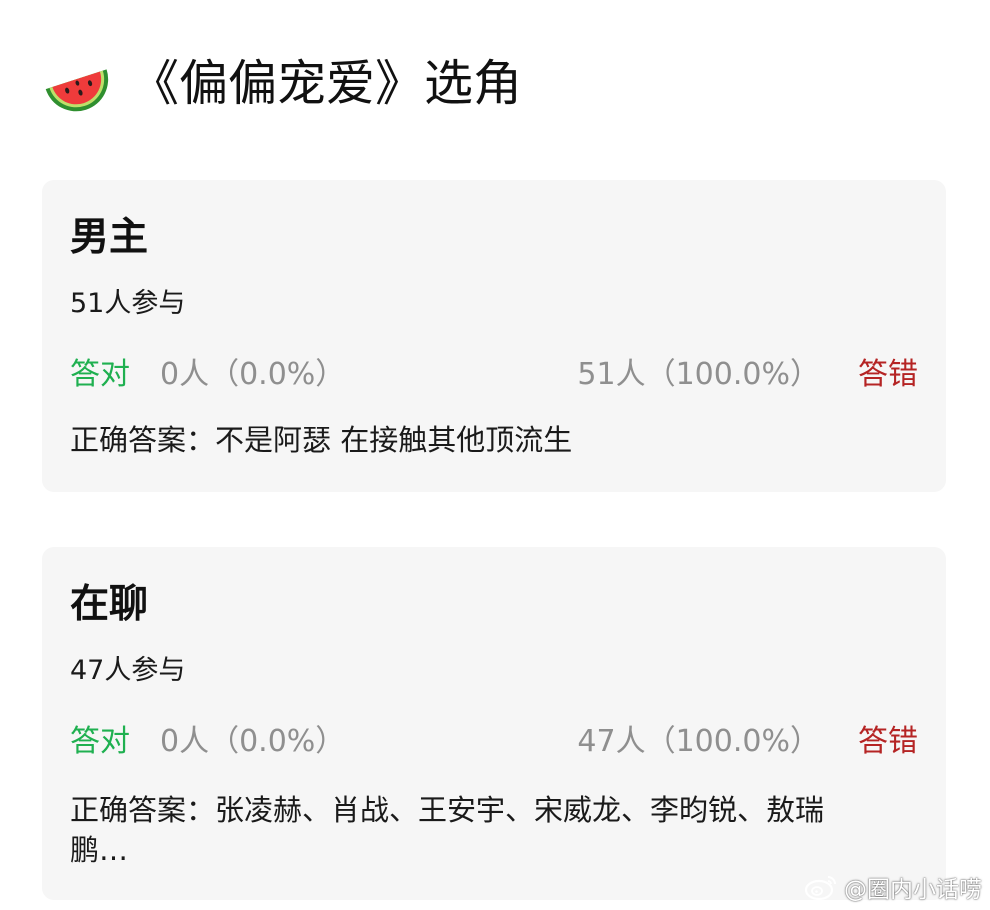  Describe the element at coordinates (698, 374) in the screenshot. I see `wrong-stat: 51人（100.0%）` at that location.